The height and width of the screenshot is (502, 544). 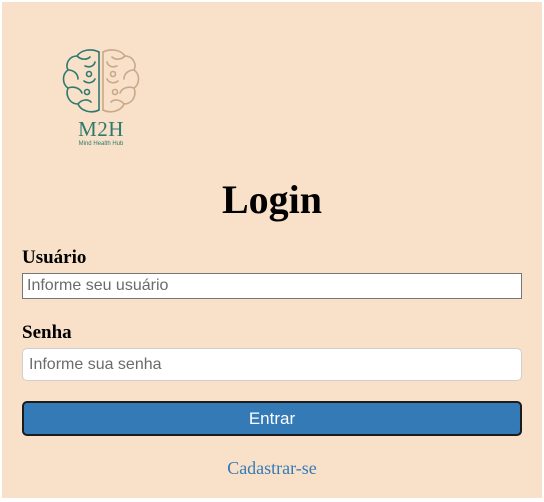 What do you see at coordinates (272, 468) in the screenshot?
I see `signup-link: Cadastrar-se` at bounding box center [272, 468].